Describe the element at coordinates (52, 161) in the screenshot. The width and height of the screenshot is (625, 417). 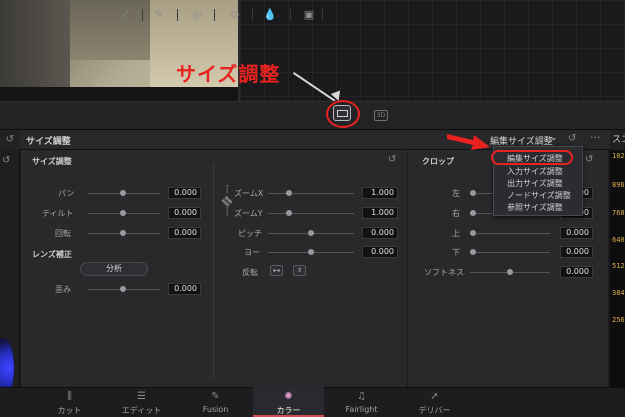
I see `section-title-sizing: サイズ調整` at that location.